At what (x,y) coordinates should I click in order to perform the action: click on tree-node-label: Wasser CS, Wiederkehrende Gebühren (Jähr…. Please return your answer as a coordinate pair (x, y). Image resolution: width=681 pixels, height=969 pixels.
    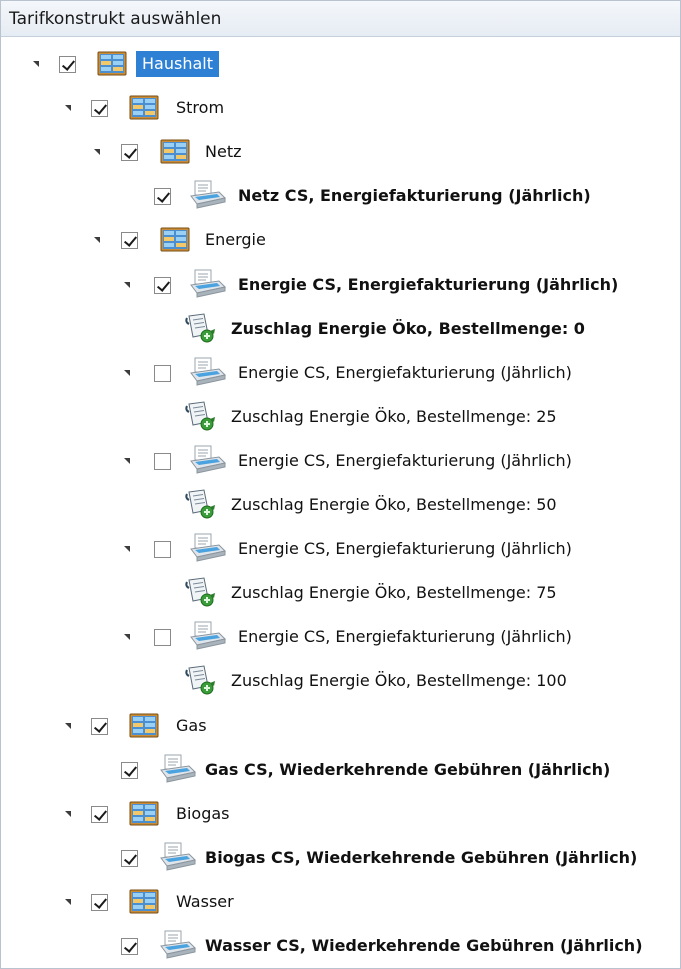
    Looking at the image, I should click on (424, 946).